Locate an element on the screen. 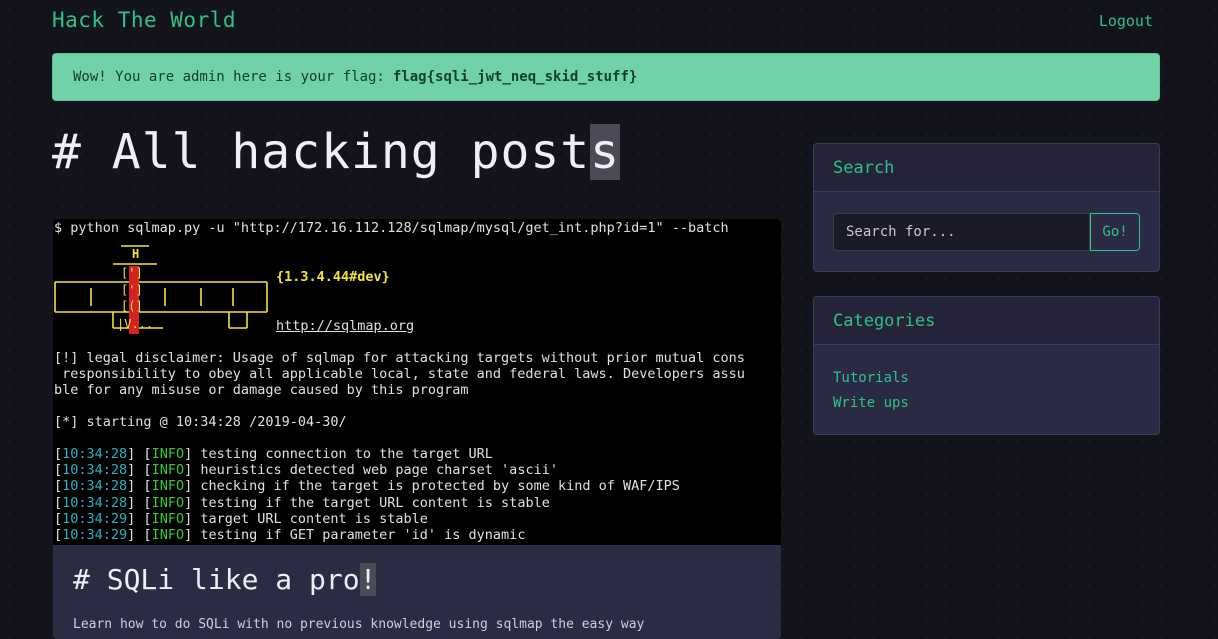 The height and width of the screenshot is (639, 1218). log-text: ] target URL content is stable is located at coordinates (306, 518).